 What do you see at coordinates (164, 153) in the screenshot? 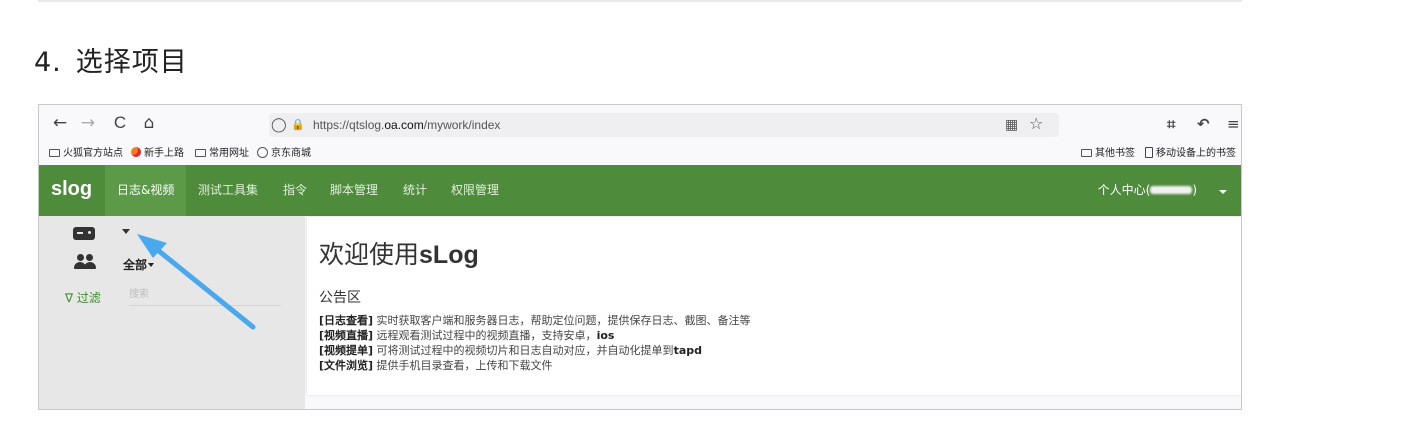
I see `bookmark-label: 新手上路` at bounding box center [164, 153].